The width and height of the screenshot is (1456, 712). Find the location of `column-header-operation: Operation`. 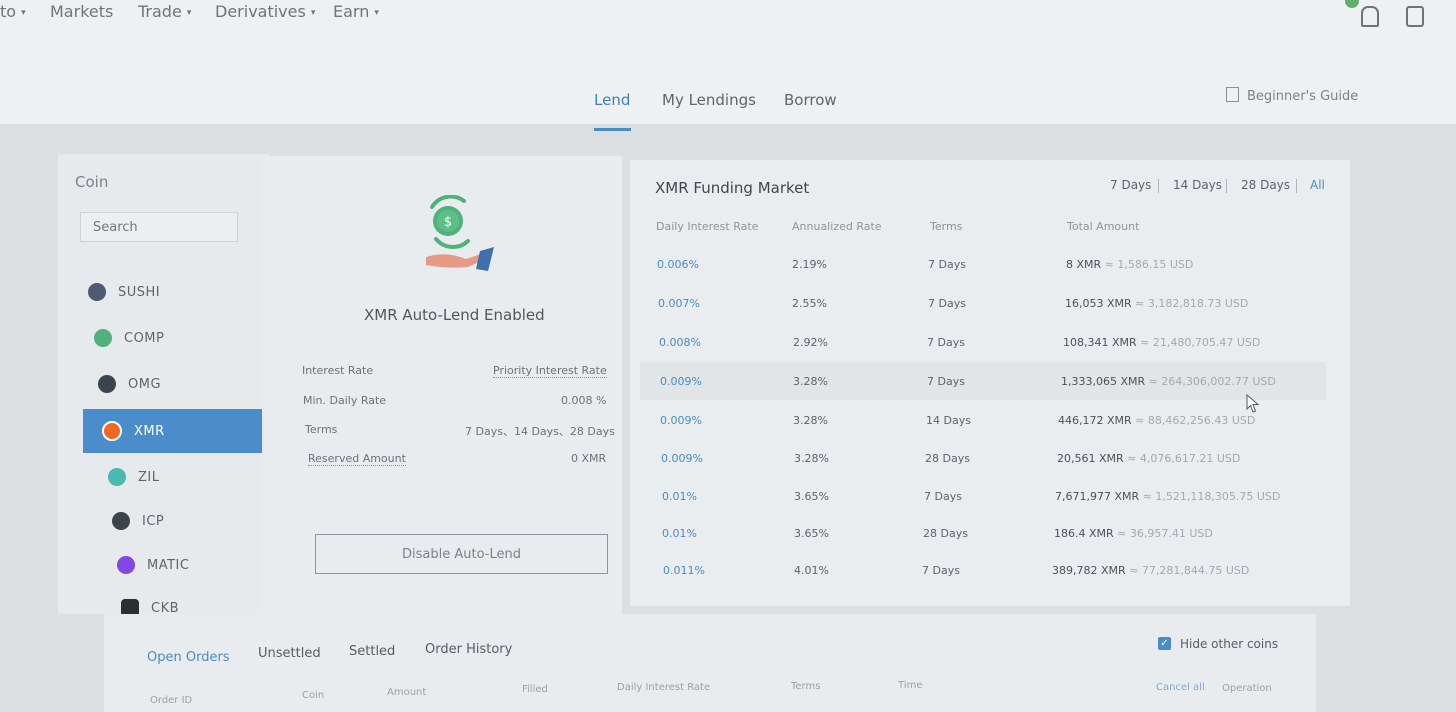

column-header-operation: Operation is located at coordinates (1247, 688).